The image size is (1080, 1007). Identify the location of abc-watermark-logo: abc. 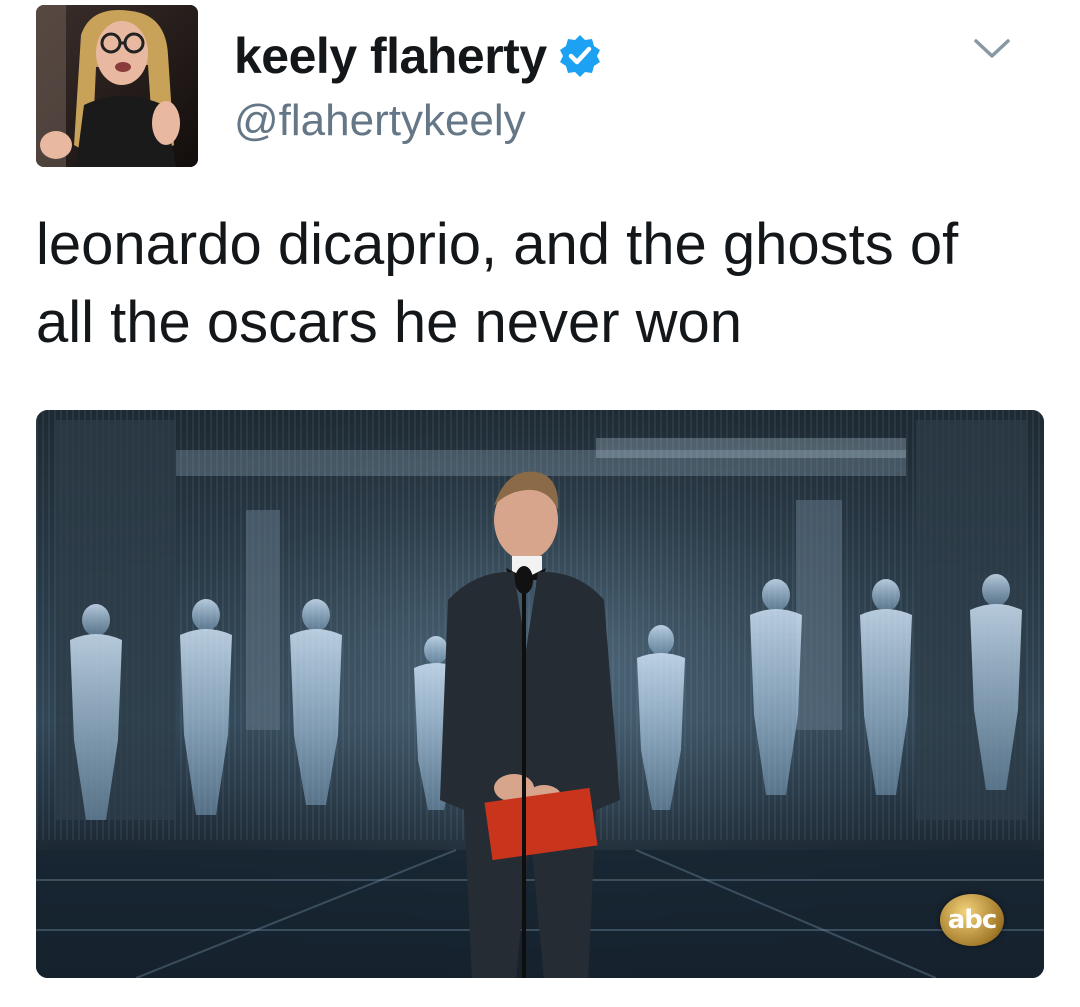
(972, 920).